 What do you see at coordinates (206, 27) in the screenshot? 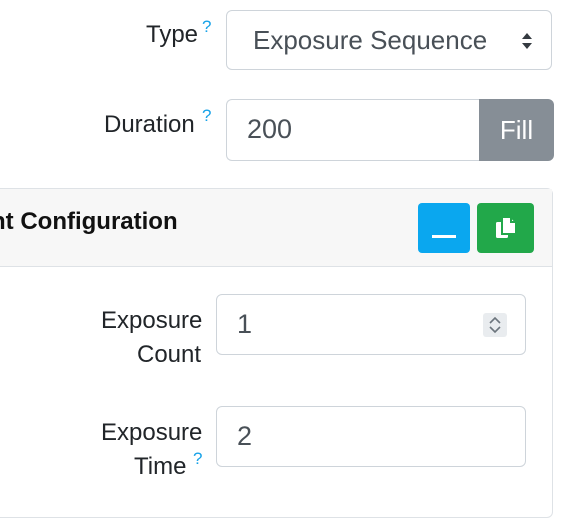
I see `type-help-icon: ?` at bounding box center [206, 27].